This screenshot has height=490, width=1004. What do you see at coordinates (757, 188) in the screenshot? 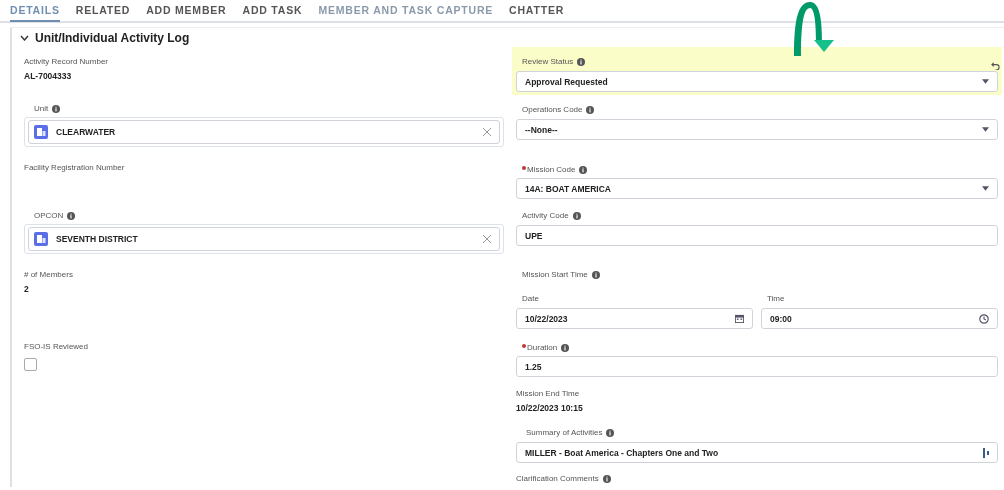
I see `select-field: 14A: BOAT AMERICA` at bounding box center [757, 188].